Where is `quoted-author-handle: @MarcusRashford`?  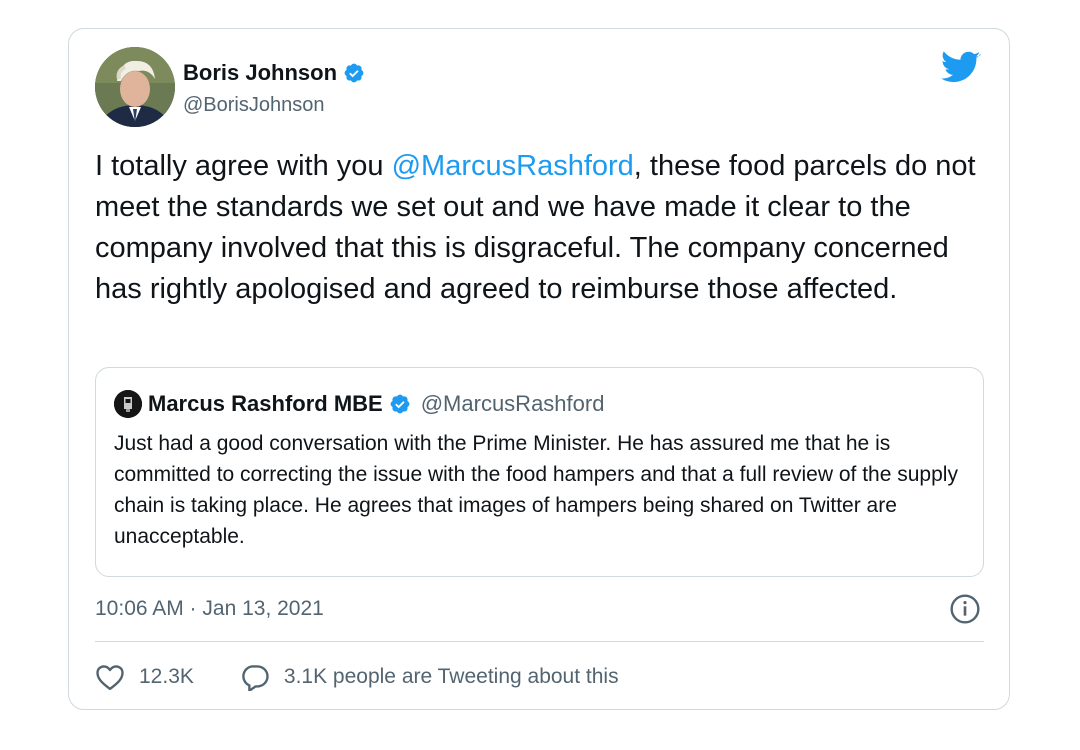
quoted-author-handle: @MarcusRashford is located at coordinates (512, 403).